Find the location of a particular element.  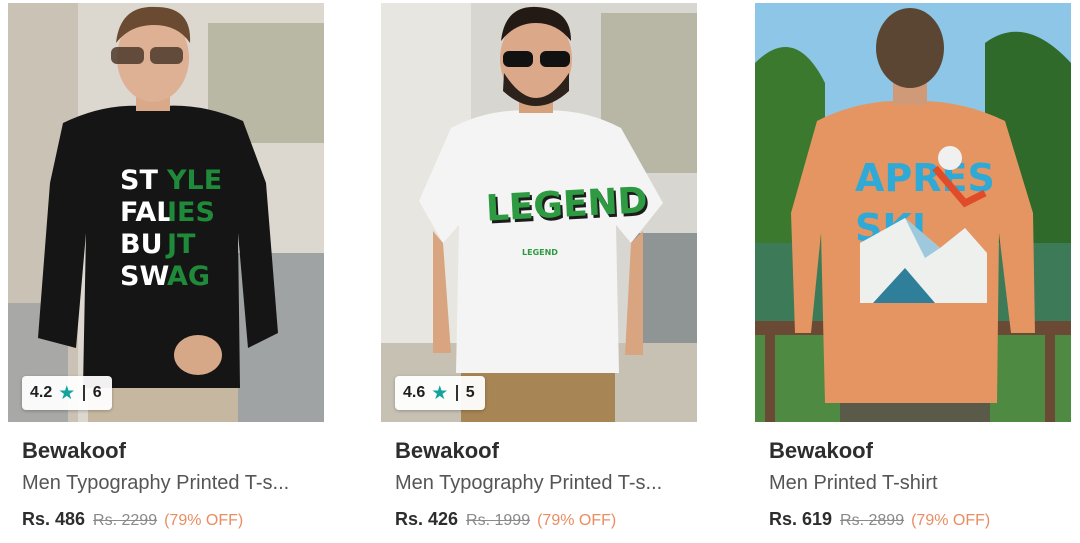

rating-badge: 4.2 ★ 6 is located at coordinates (67, 393).